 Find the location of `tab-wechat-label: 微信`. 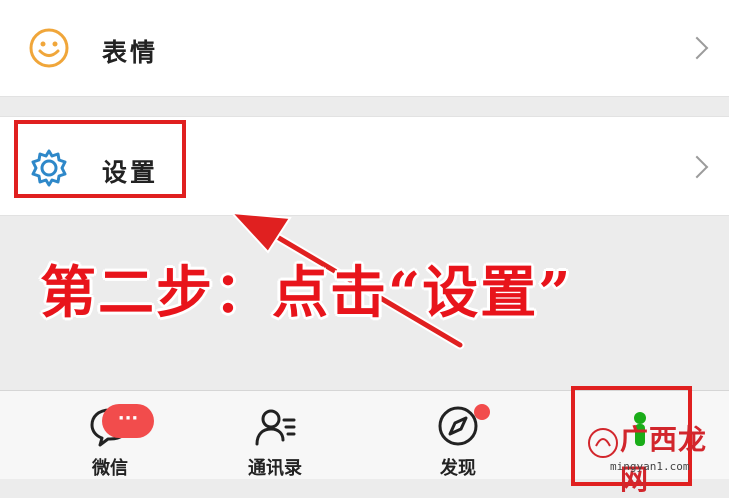

tab-wechat-label: 微信 is located at coordinates (110, 468).